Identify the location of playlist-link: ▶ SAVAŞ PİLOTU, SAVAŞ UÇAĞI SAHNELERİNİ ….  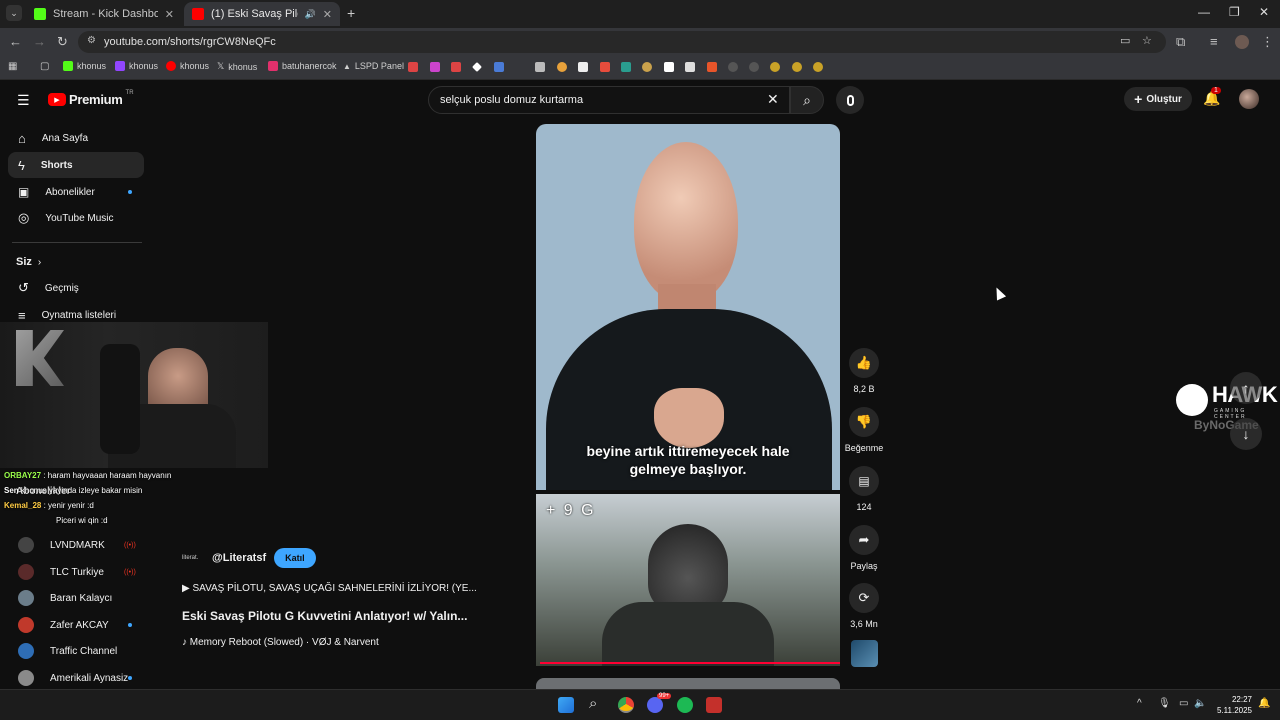
(329, 588).